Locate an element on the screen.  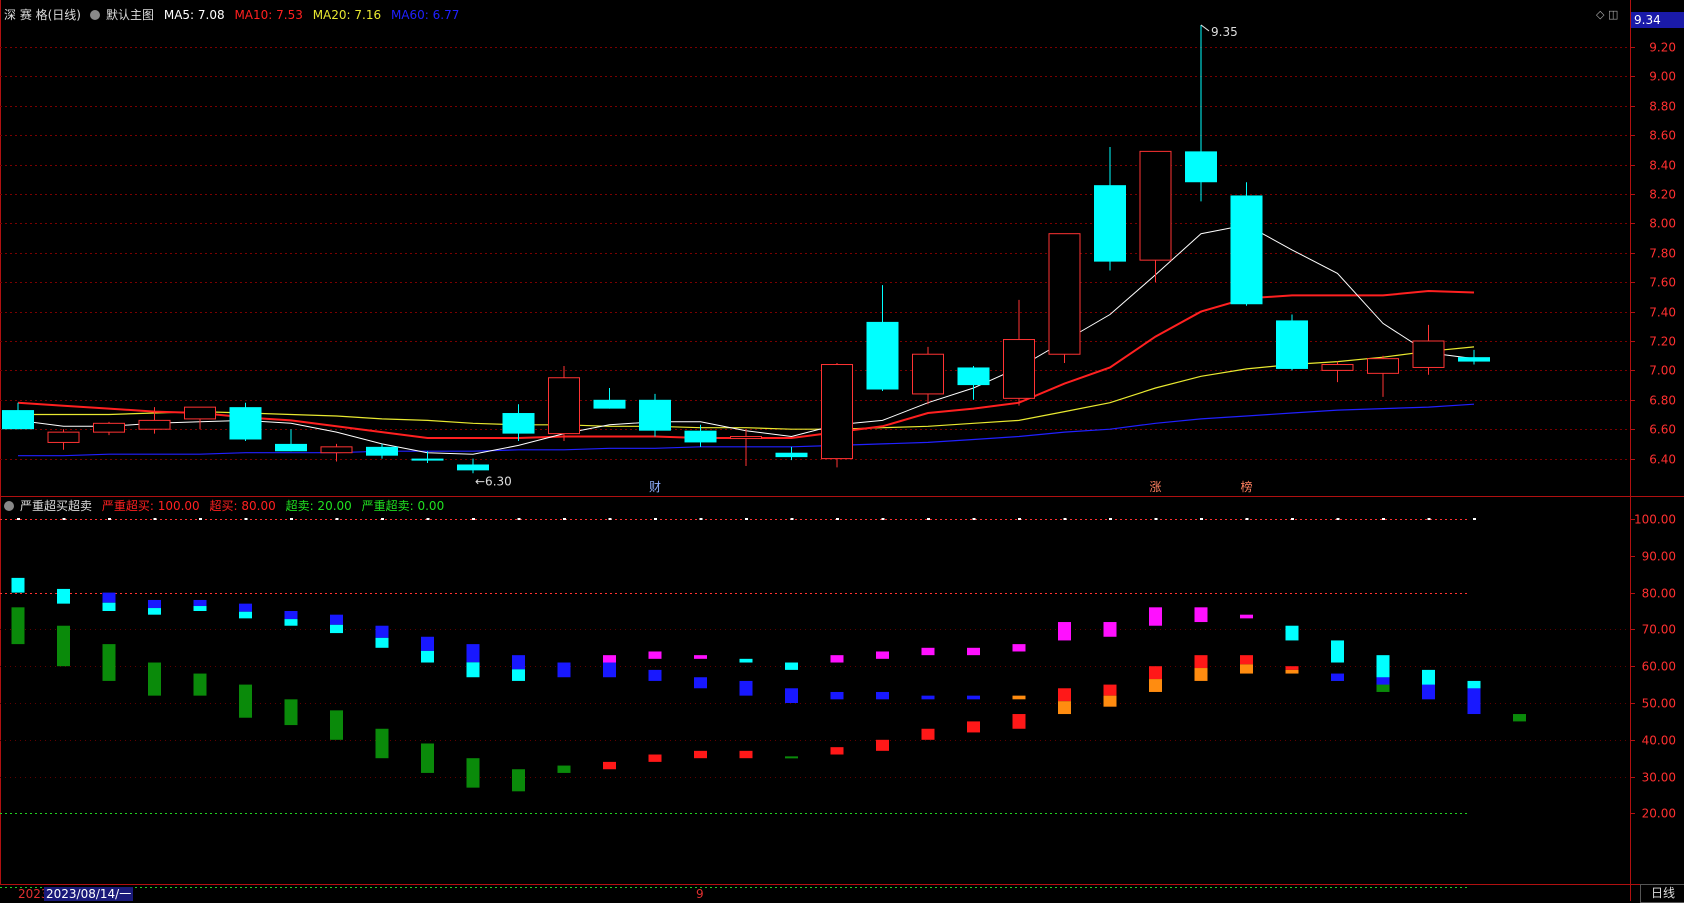
indicator-tick-label: 40.00 is located at coordinates (1659, 741).